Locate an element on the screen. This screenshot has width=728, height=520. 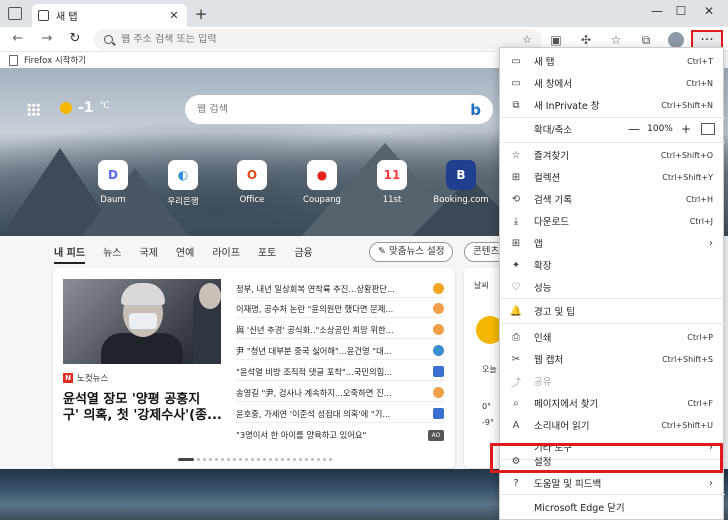
minimize-button: — is located at coordinates (657, 11).